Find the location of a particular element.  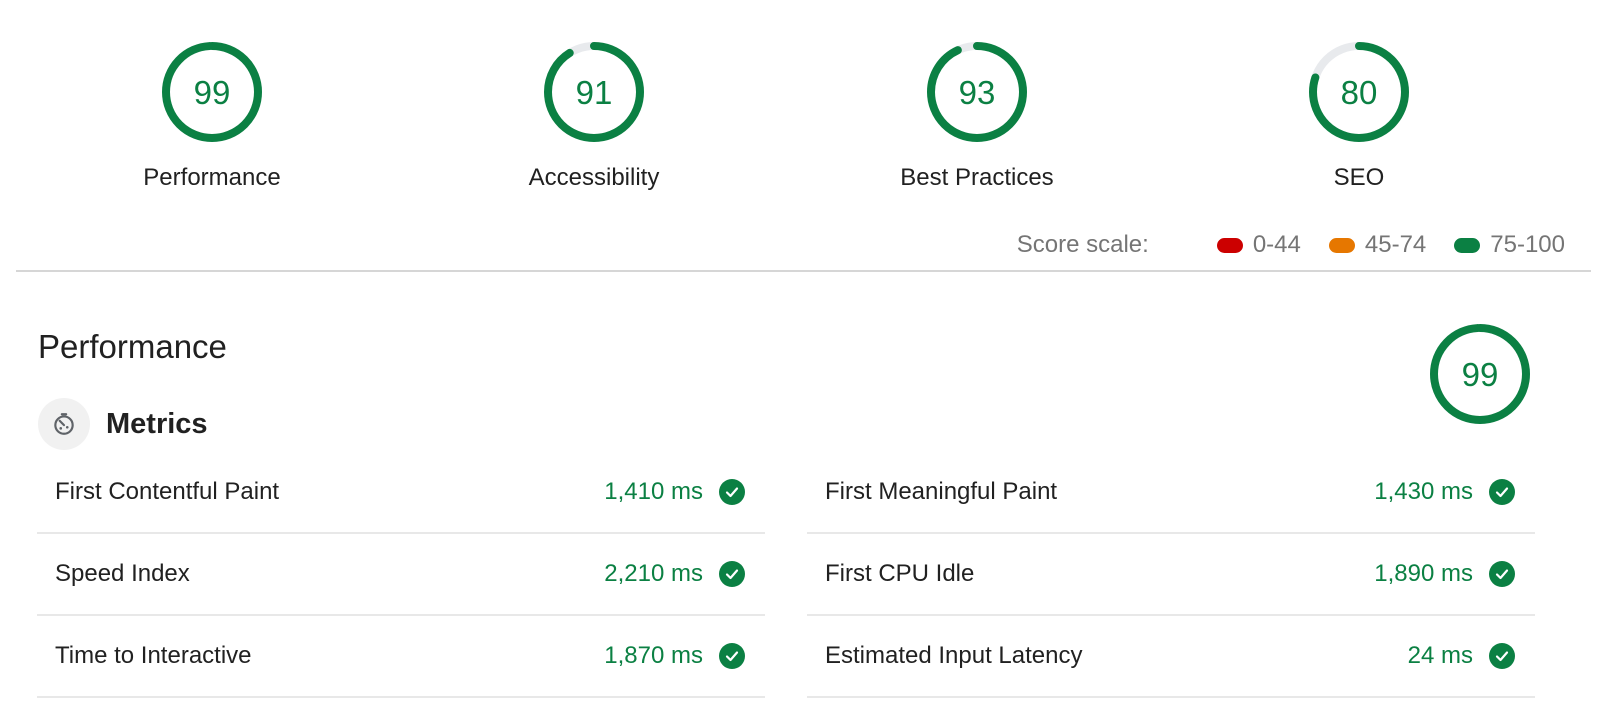

gauge-ring: 91 is located at coordinates (594, 92).